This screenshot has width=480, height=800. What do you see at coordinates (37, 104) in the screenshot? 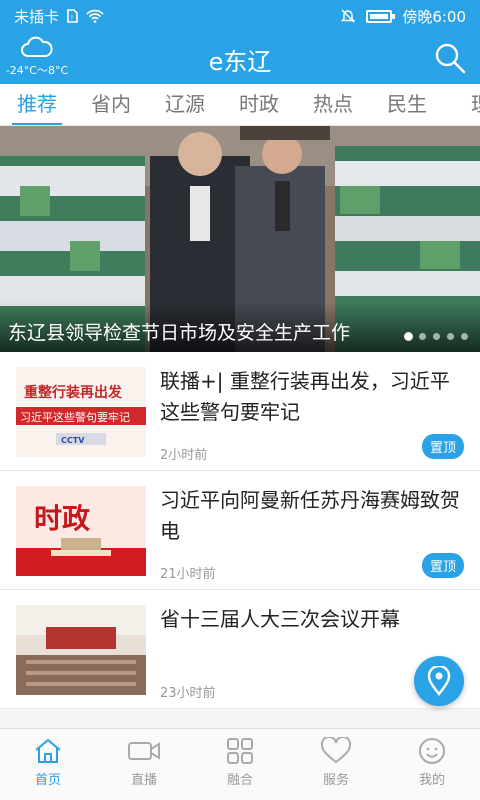
I see `tab-recommend: 推荐` at bounding box center [37, 104].